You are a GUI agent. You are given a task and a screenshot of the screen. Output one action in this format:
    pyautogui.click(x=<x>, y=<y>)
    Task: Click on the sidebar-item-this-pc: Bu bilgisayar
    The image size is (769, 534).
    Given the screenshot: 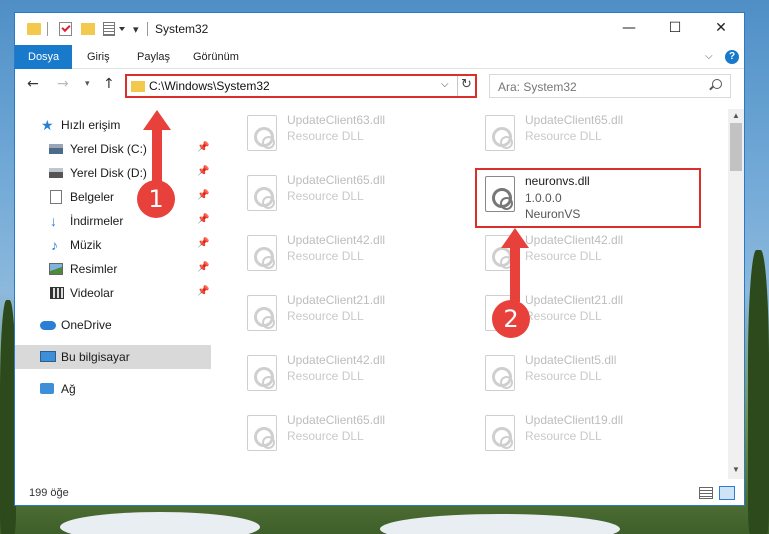 What is the action you would take?
    pyautogui.click(x=113, y=357)
    